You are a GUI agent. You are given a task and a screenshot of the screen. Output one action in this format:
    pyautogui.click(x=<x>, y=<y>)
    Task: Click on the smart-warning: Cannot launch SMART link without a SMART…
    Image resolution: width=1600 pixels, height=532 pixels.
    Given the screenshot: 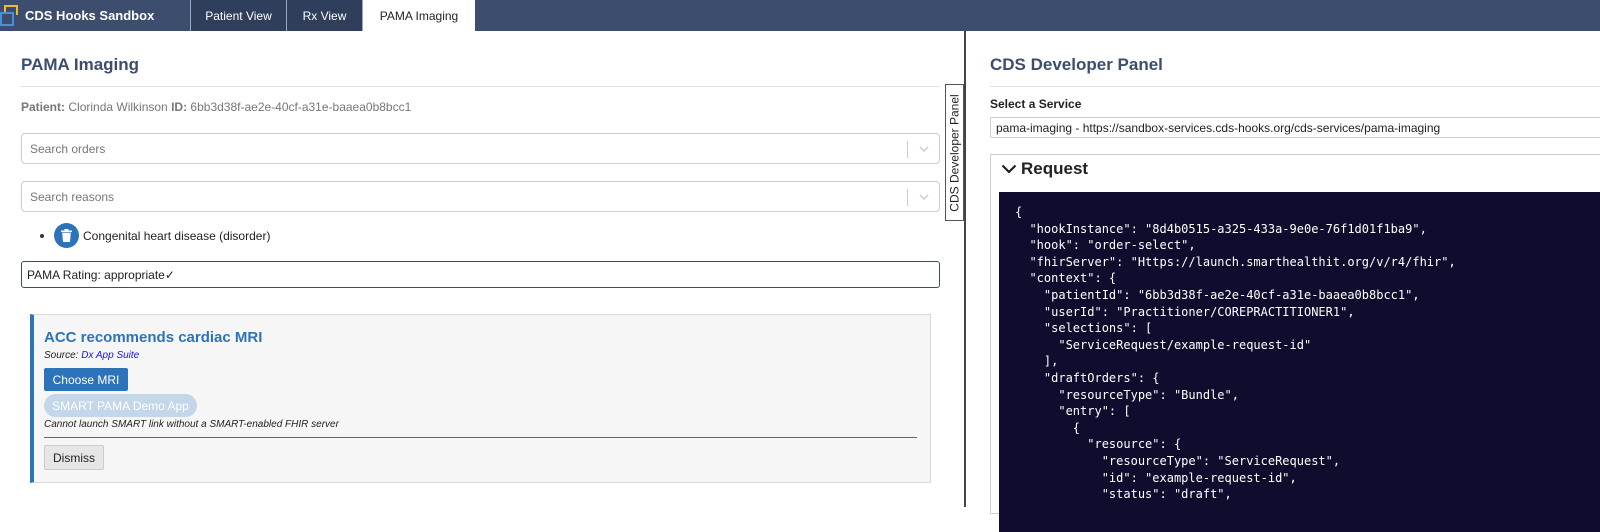 What is the action you would take?
    pyautogui.click(x=191, y=424)
    